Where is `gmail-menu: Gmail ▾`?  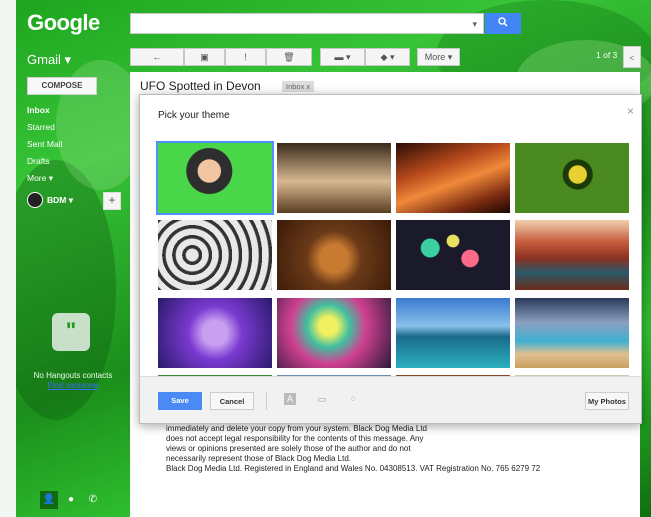 gmail-menu: Gmail ▾ is located at coordinates (49, 60).